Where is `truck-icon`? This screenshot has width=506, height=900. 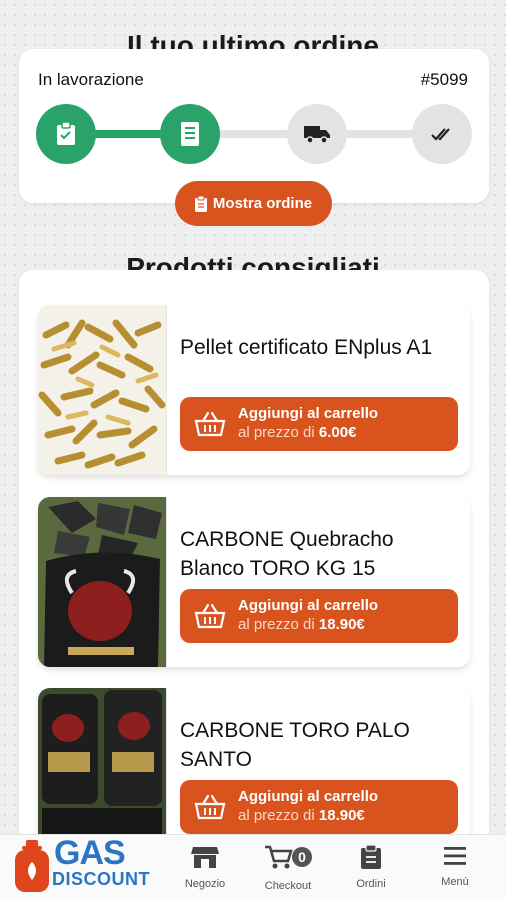
truck-icon is located at coordinates (317, 135).